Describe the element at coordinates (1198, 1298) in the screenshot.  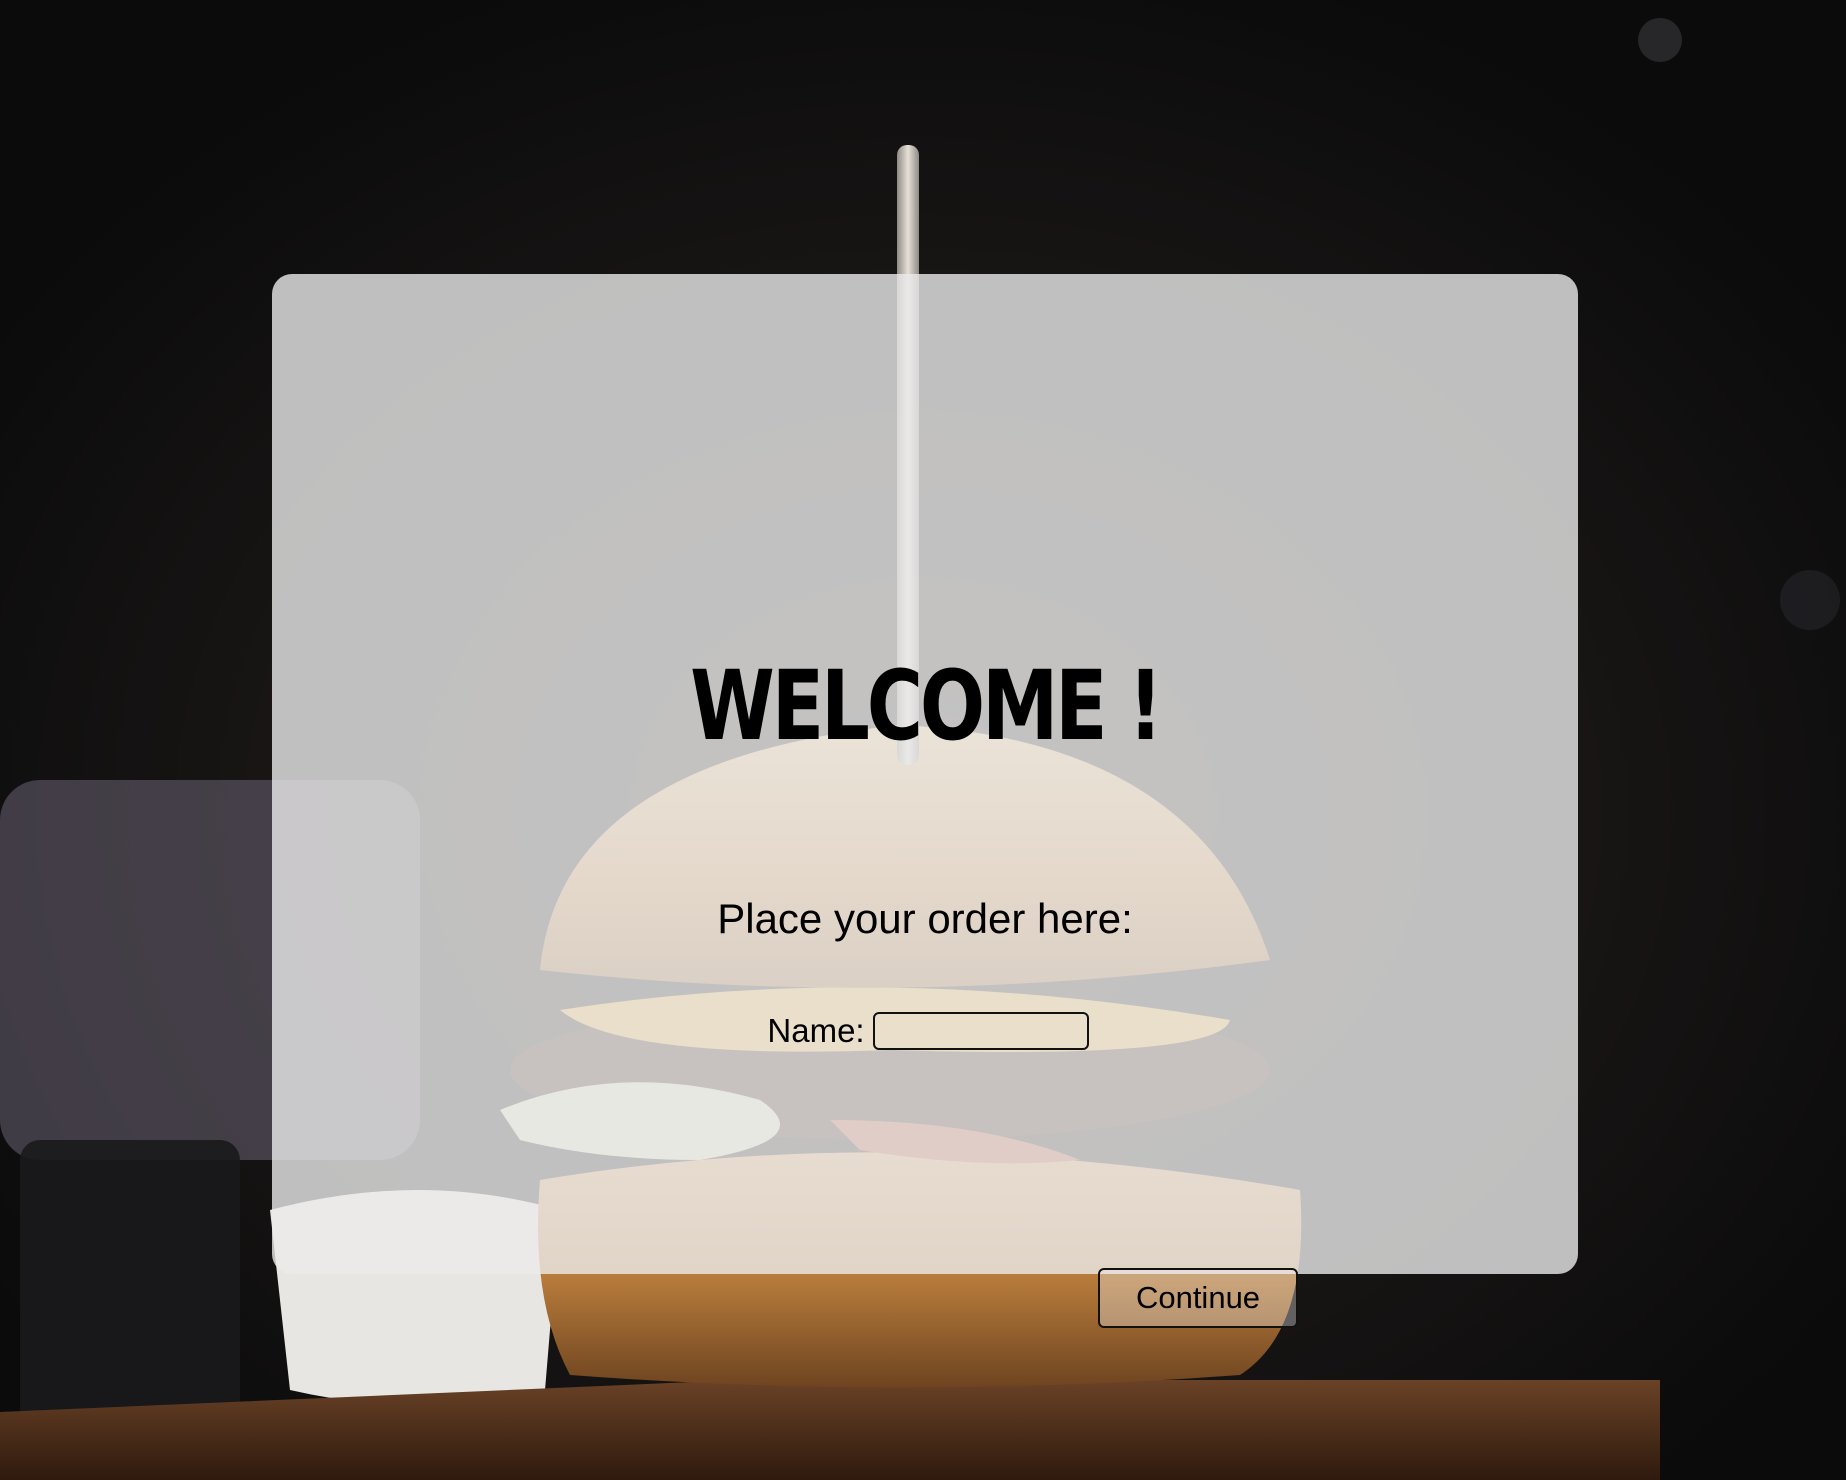
I see `continue-button: Continue` at that location.